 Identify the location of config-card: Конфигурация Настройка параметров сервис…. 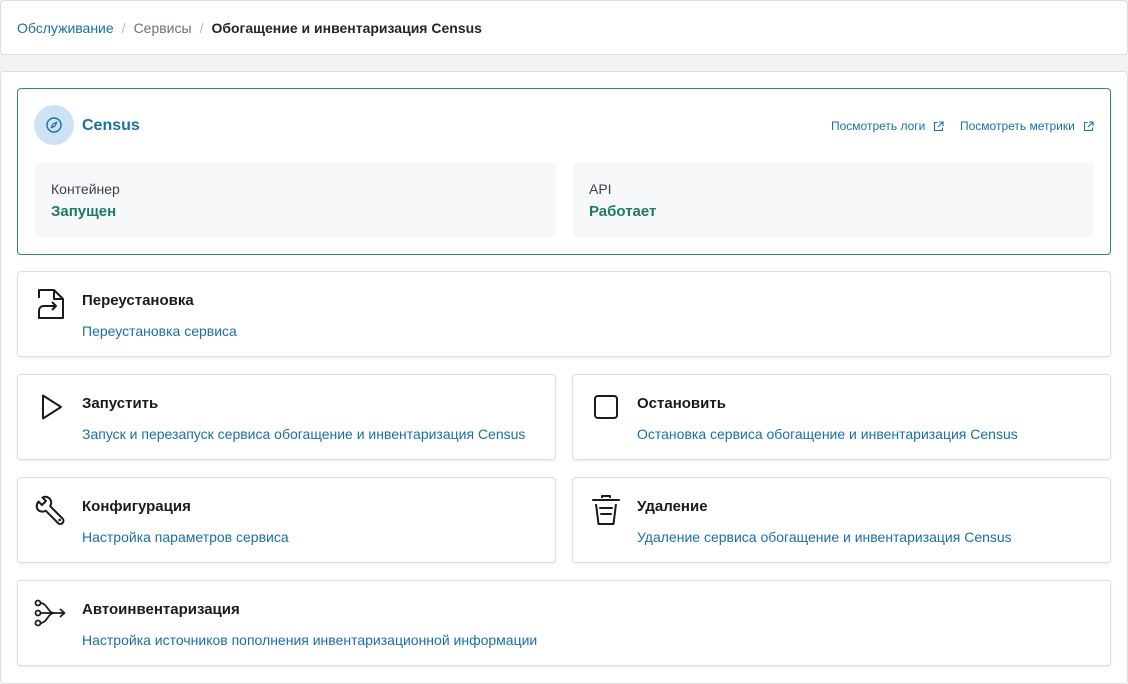
(286, 520).